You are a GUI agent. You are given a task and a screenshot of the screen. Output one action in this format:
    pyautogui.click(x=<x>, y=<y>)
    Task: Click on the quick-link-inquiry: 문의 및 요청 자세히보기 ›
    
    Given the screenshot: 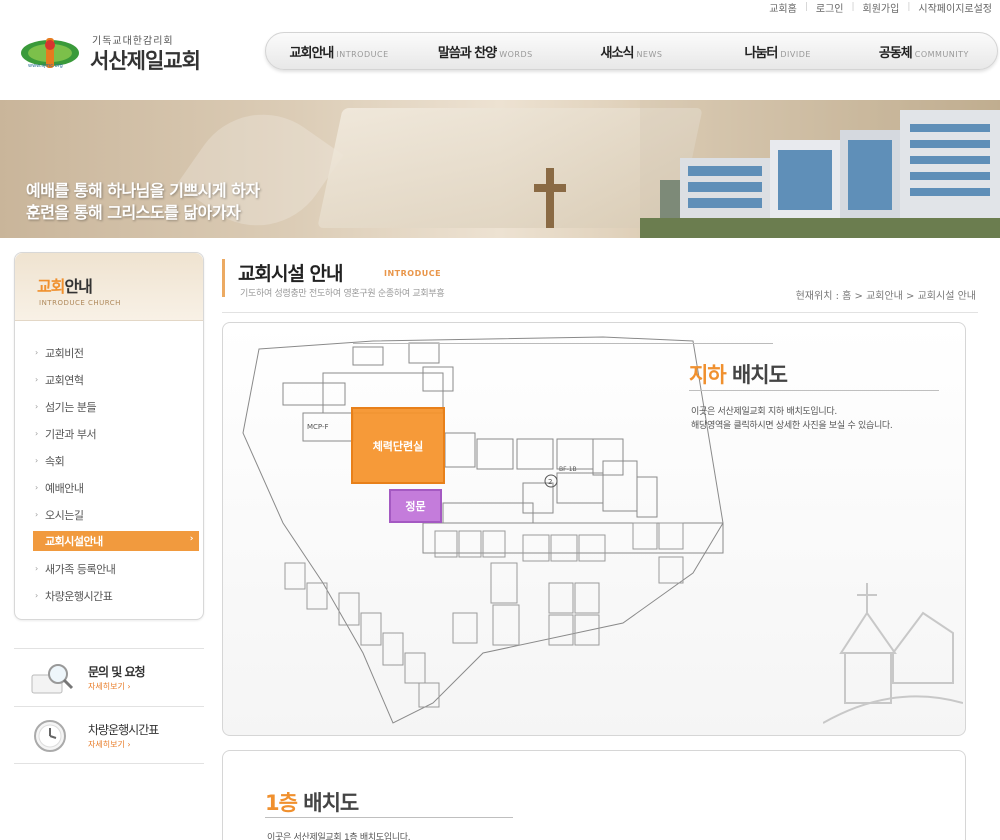 What is the action you would take?
    pyautogui.click(x=109, y=677)
    